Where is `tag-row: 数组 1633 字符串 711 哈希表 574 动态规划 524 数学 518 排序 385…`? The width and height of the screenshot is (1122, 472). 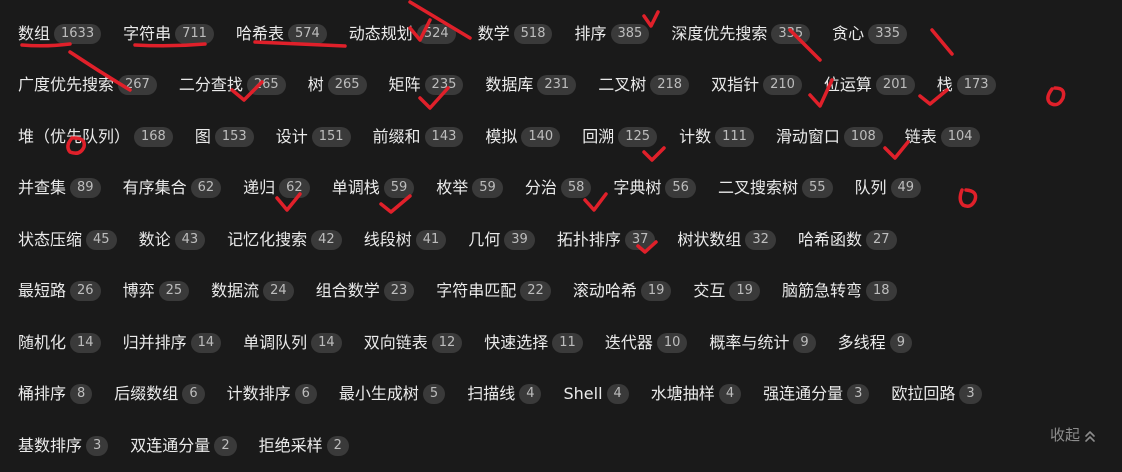
tag-row: 数组 1633 字符串 711 哈希表 574 动态规划 524 数学 518 排序 385… is located at coordinates (565, 34).